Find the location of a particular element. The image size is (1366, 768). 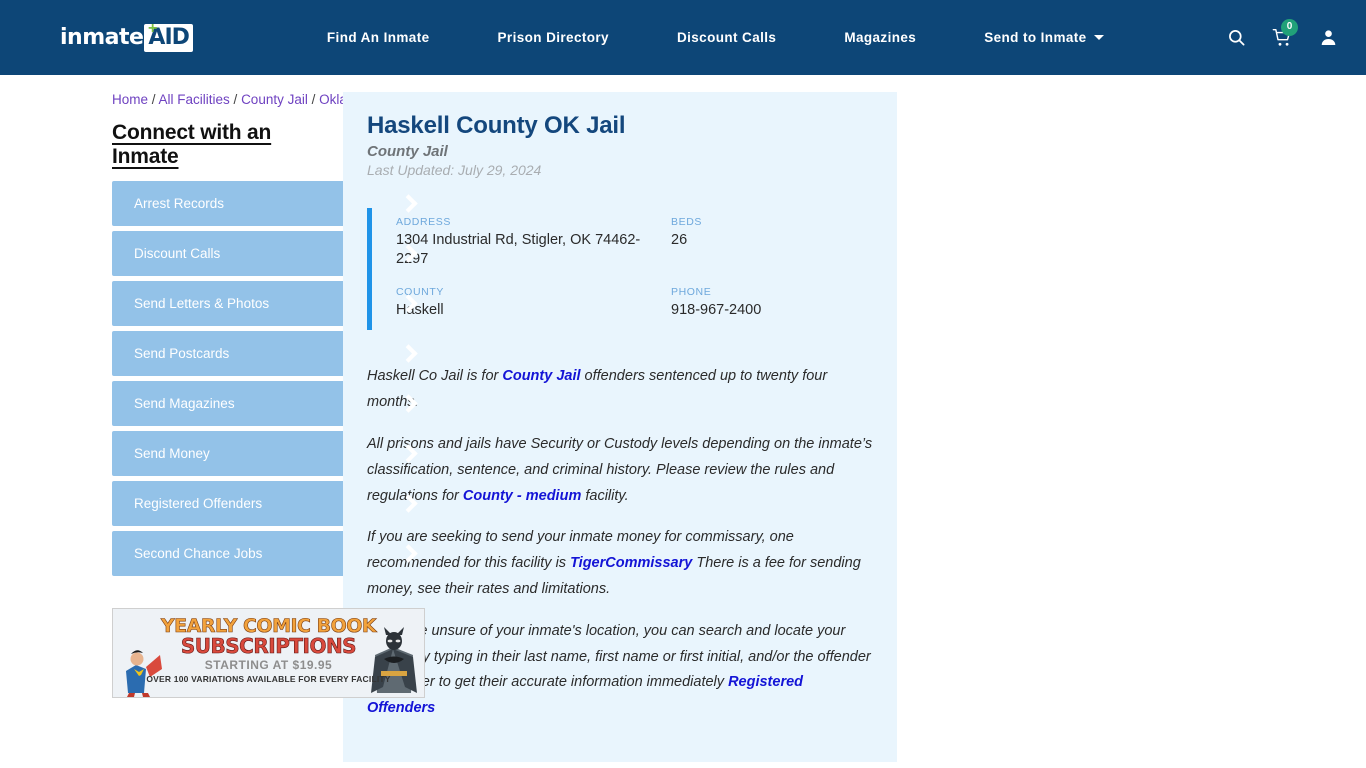

nav-item-magazines: Magazines is located at coordinates (880, 37).